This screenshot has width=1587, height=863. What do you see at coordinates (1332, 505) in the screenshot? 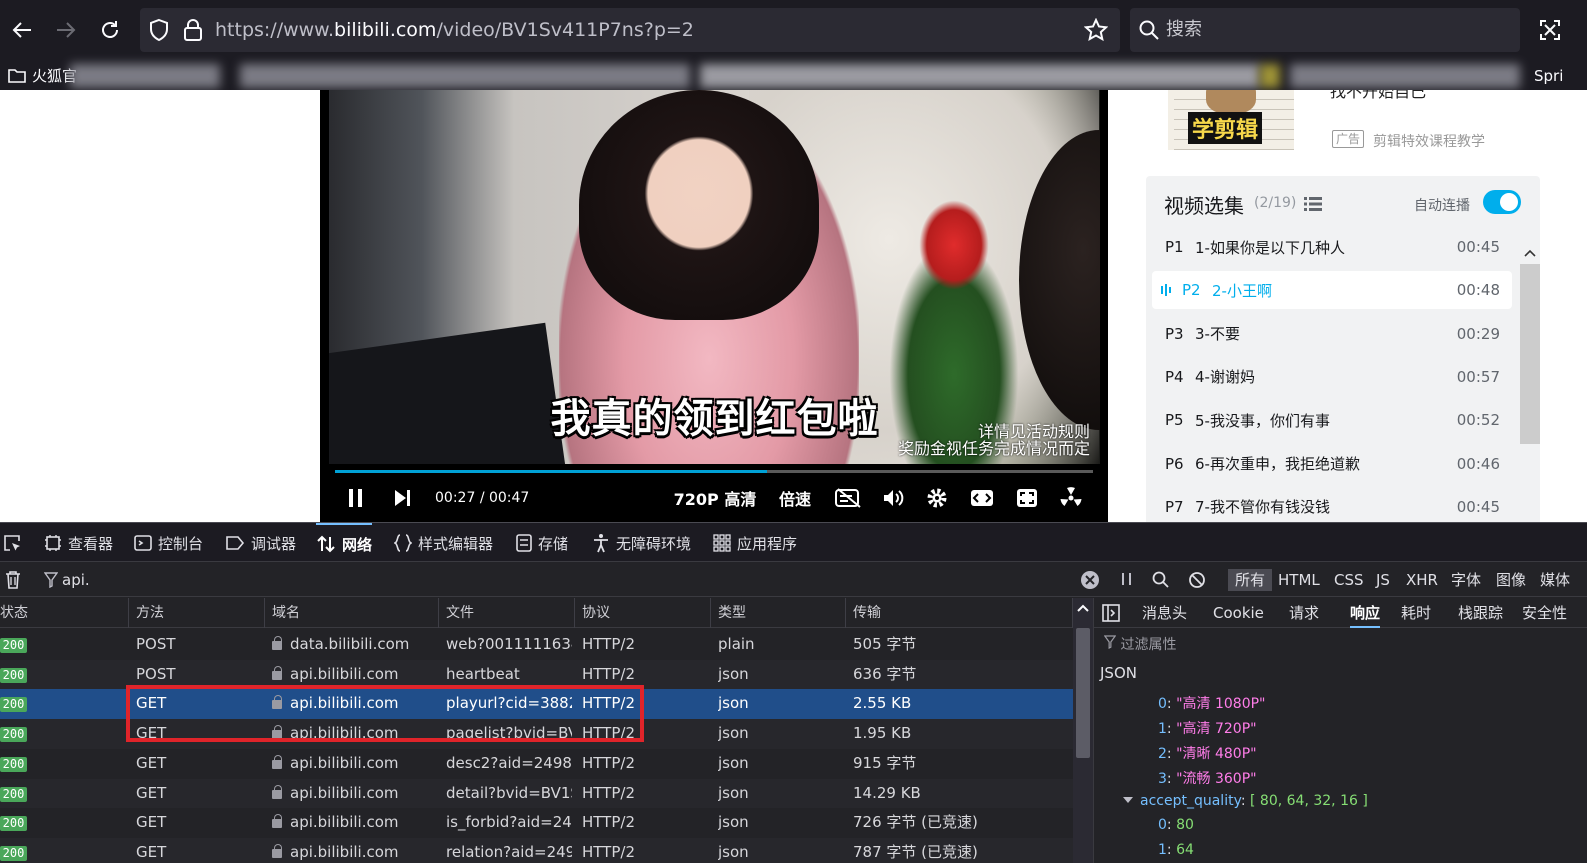
I see `episode-item: P7 7-我不管你有钱没钱 00:45` at bounding box center [1332, 505].